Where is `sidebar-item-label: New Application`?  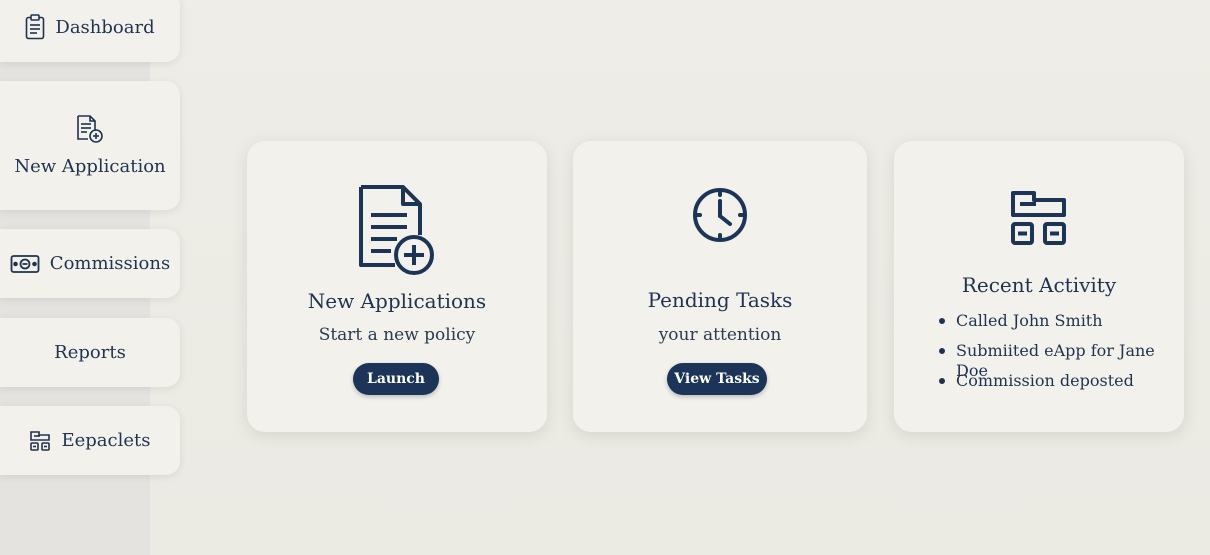 sidebar-item-label: New Application is located at coordinates (90, 166).